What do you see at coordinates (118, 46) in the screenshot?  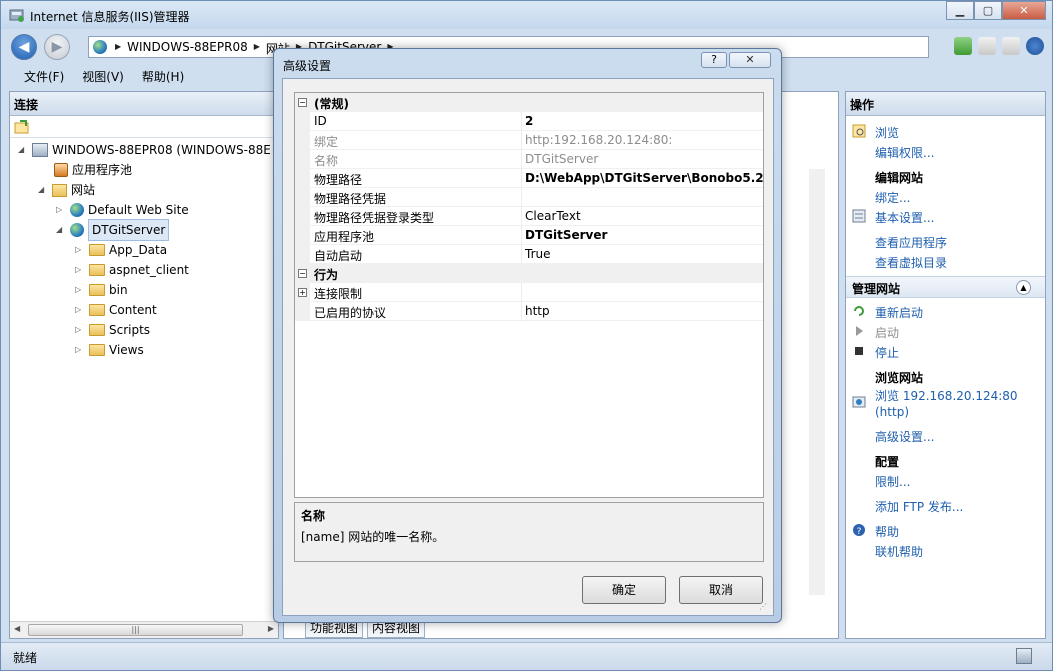 I see `chevron-right-icon: ▶` at bounding box center [118, 46].